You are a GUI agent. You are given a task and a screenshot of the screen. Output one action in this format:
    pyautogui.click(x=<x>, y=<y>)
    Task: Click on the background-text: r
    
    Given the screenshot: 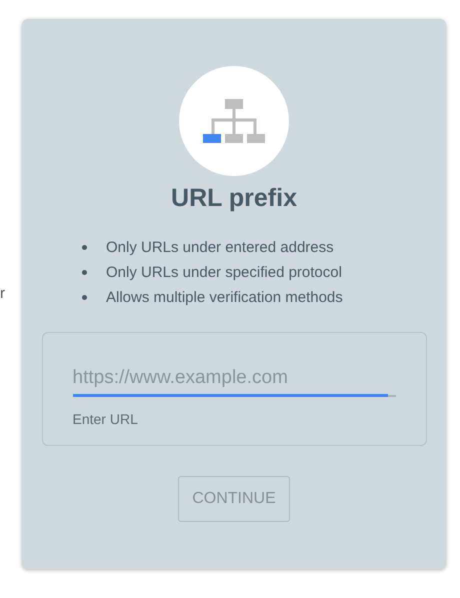 What is the action you would take?
    pyautogui.click(x=2, y=293)
    